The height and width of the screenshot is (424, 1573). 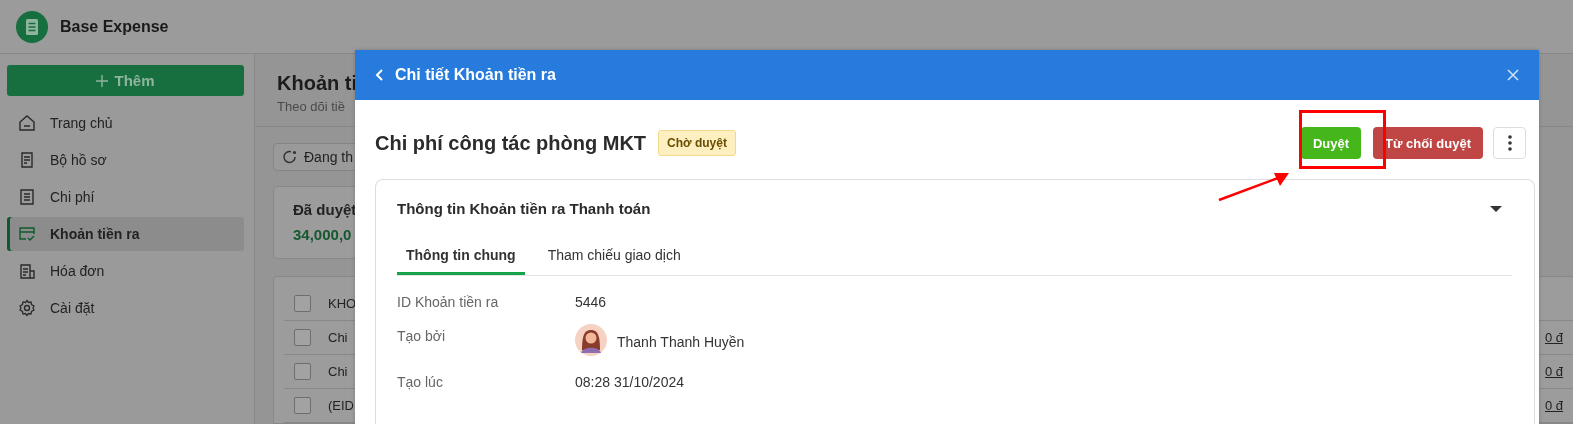 What do you see at coordinates (27, 271) in the screenshot?
I see `receipt-icon` at bounding box center [27, 271].